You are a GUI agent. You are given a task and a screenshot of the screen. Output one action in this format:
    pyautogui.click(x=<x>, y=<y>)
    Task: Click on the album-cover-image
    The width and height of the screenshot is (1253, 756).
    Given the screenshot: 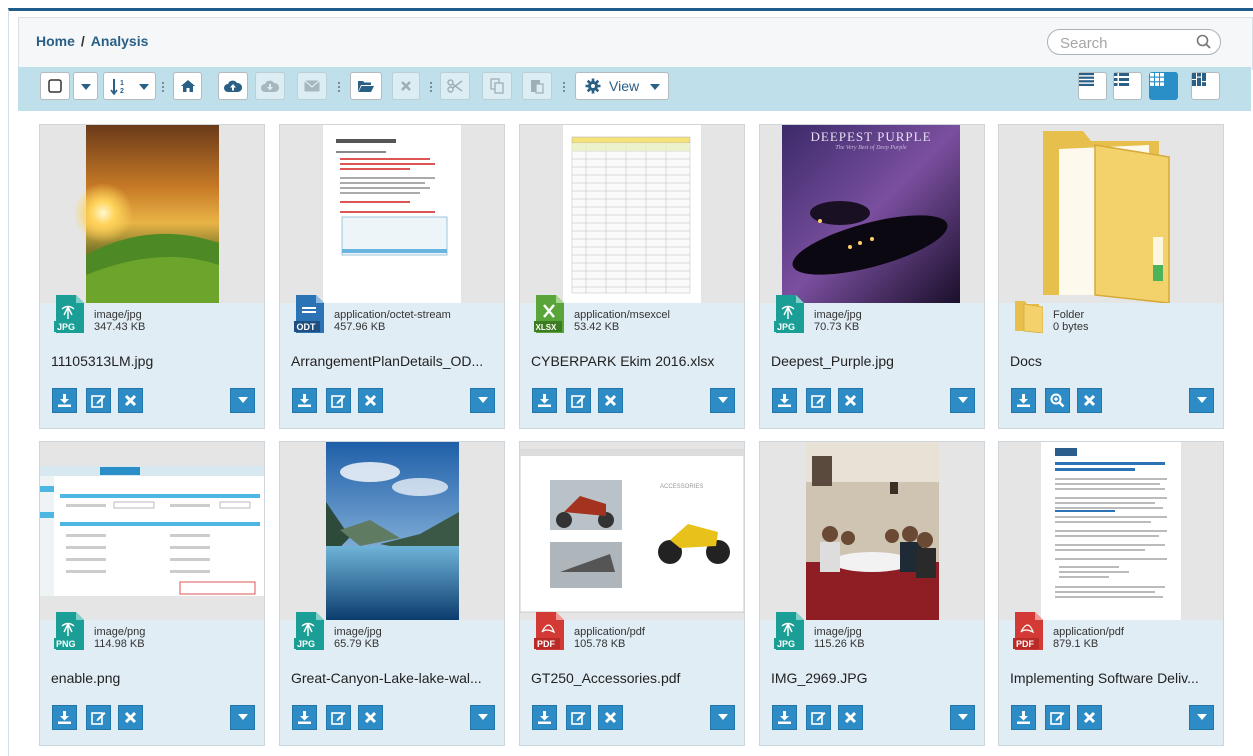 What is the action you would take?
    pyautogui.click(x=871, y=214)
    